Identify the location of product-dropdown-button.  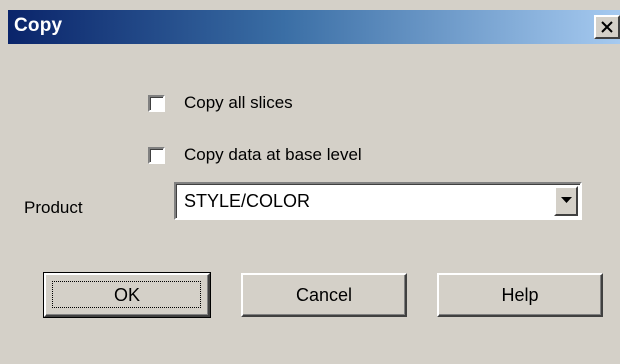
(566, 201).